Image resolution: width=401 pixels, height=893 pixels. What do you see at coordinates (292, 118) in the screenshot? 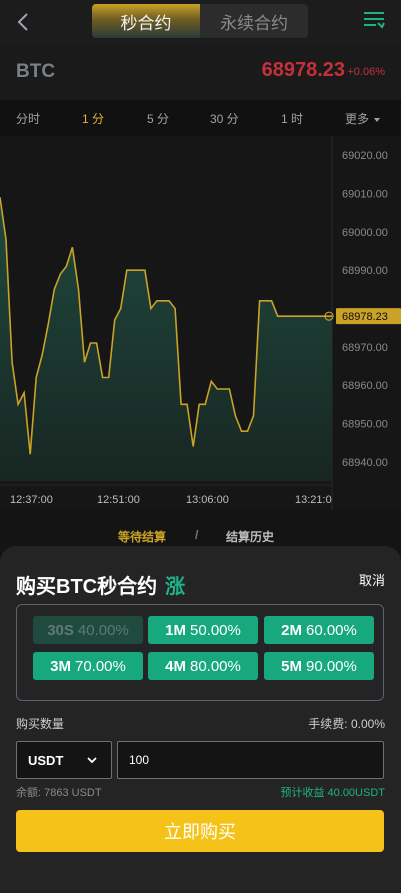
I see `interval-tab-1h: 1 时` at bounding box center [292, 118].